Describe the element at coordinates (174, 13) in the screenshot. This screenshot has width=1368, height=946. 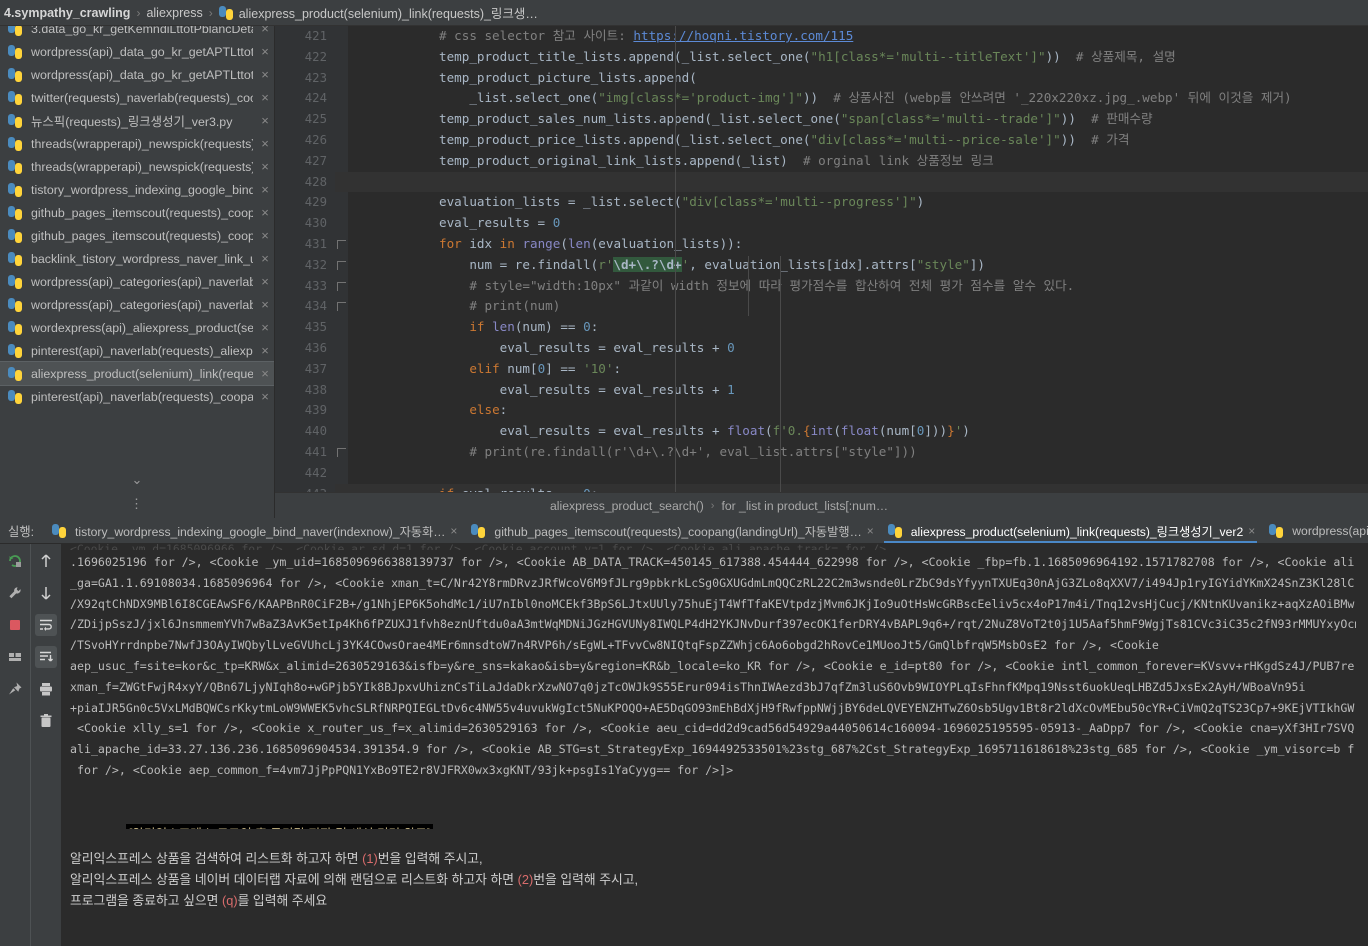
I see `breadcrumb-folder: aliexpress` at that location.